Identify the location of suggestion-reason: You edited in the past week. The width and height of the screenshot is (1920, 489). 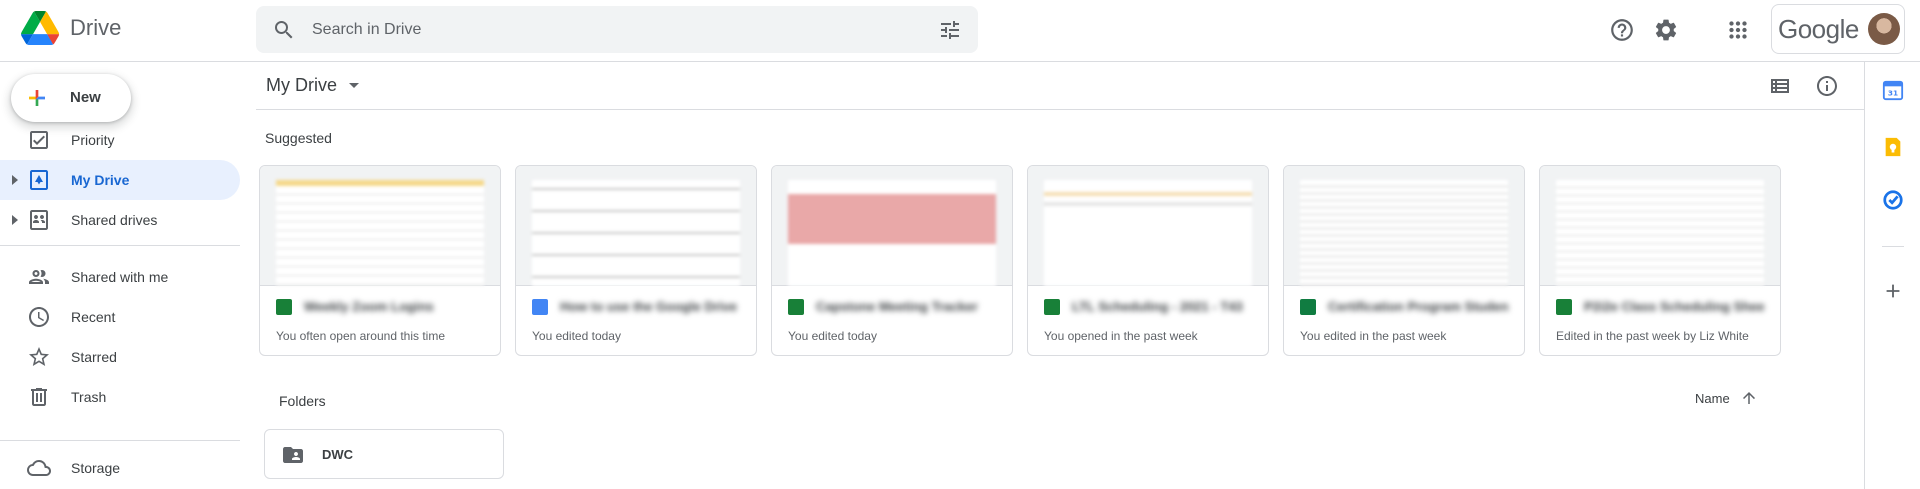
(1373, 336).